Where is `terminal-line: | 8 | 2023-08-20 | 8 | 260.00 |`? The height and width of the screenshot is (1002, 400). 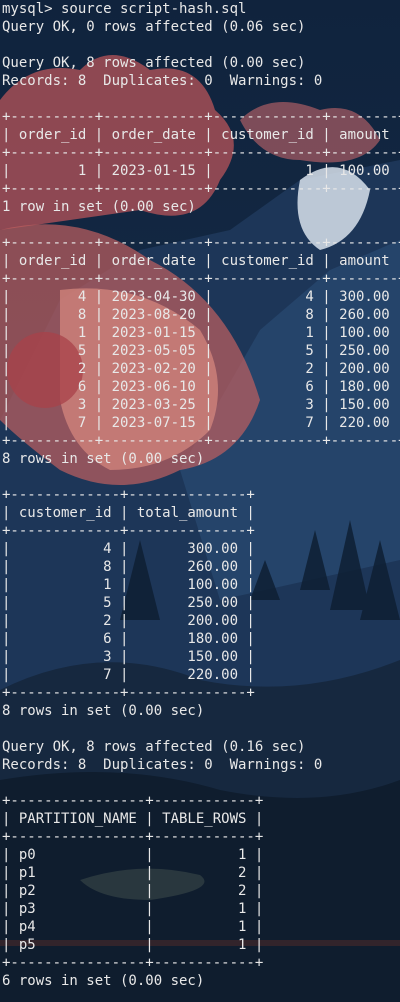
terminal-line: | 8 | 2023-08-20 | 8 | 260.00 | is located at coordinates (201, 315).